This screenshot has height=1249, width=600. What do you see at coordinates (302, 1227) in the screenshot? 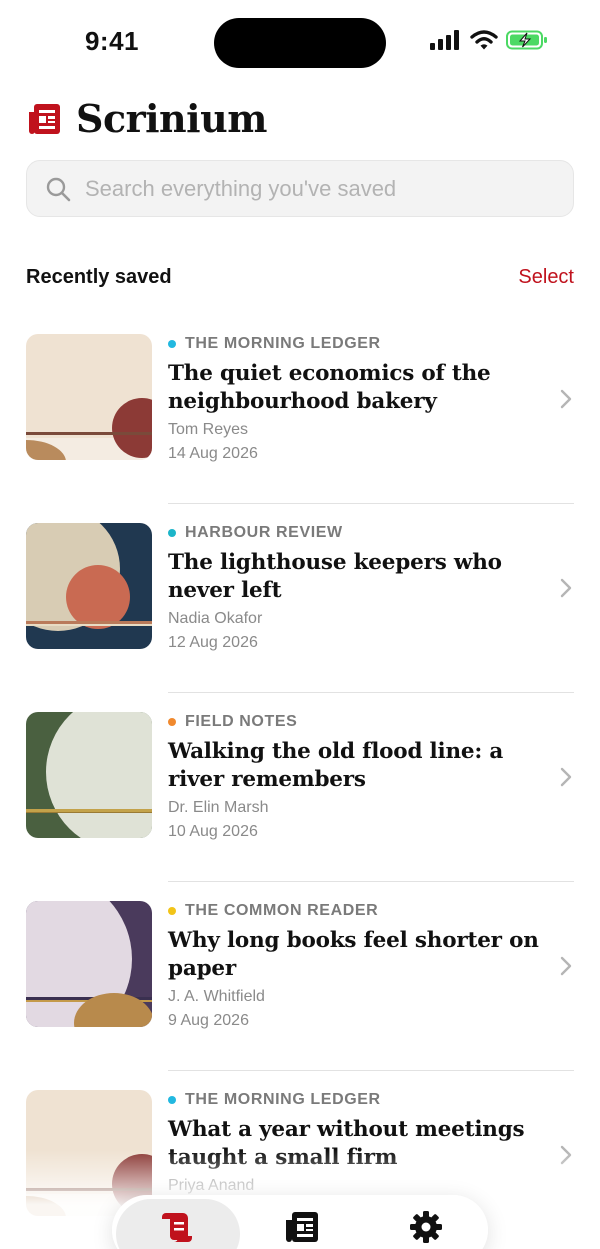
I see `news-icon` at bounding box center [302, 1227].